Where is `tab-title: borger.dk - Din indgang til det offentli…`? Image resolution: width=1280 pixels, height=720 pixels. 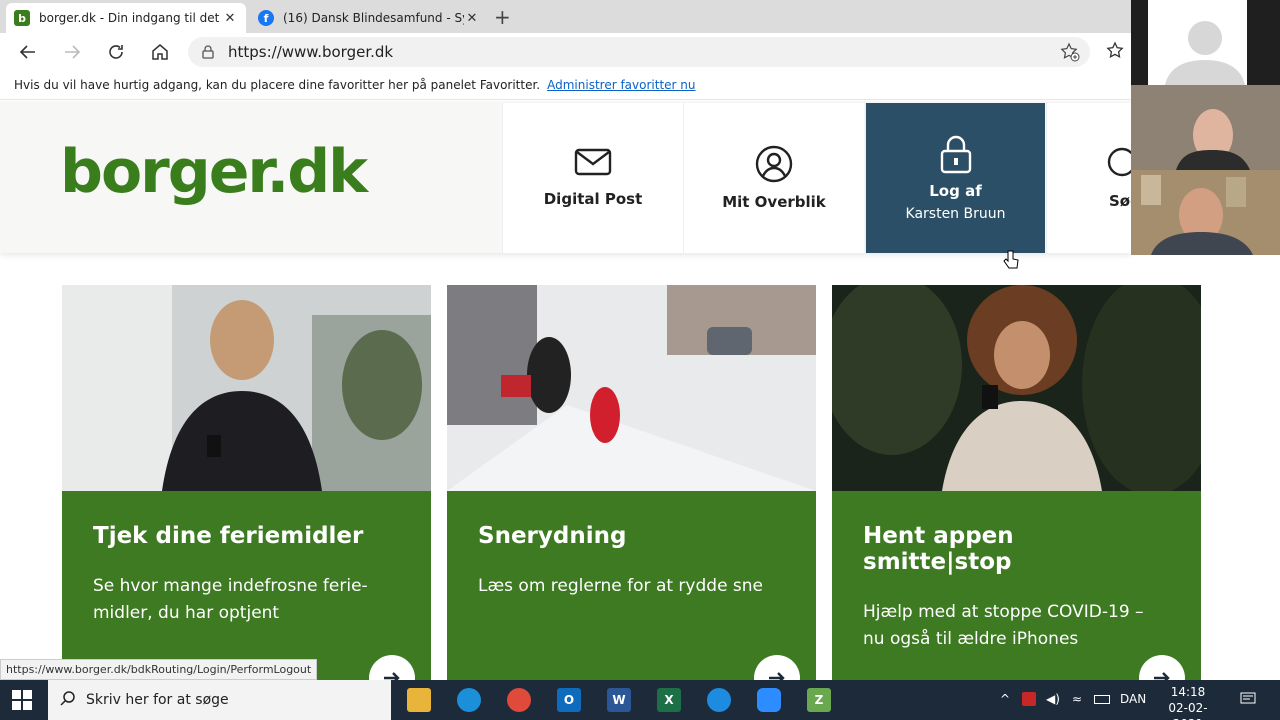 tab-title: borger.dk - Din indgang til det offentli… is located at coordinates (130, 18).